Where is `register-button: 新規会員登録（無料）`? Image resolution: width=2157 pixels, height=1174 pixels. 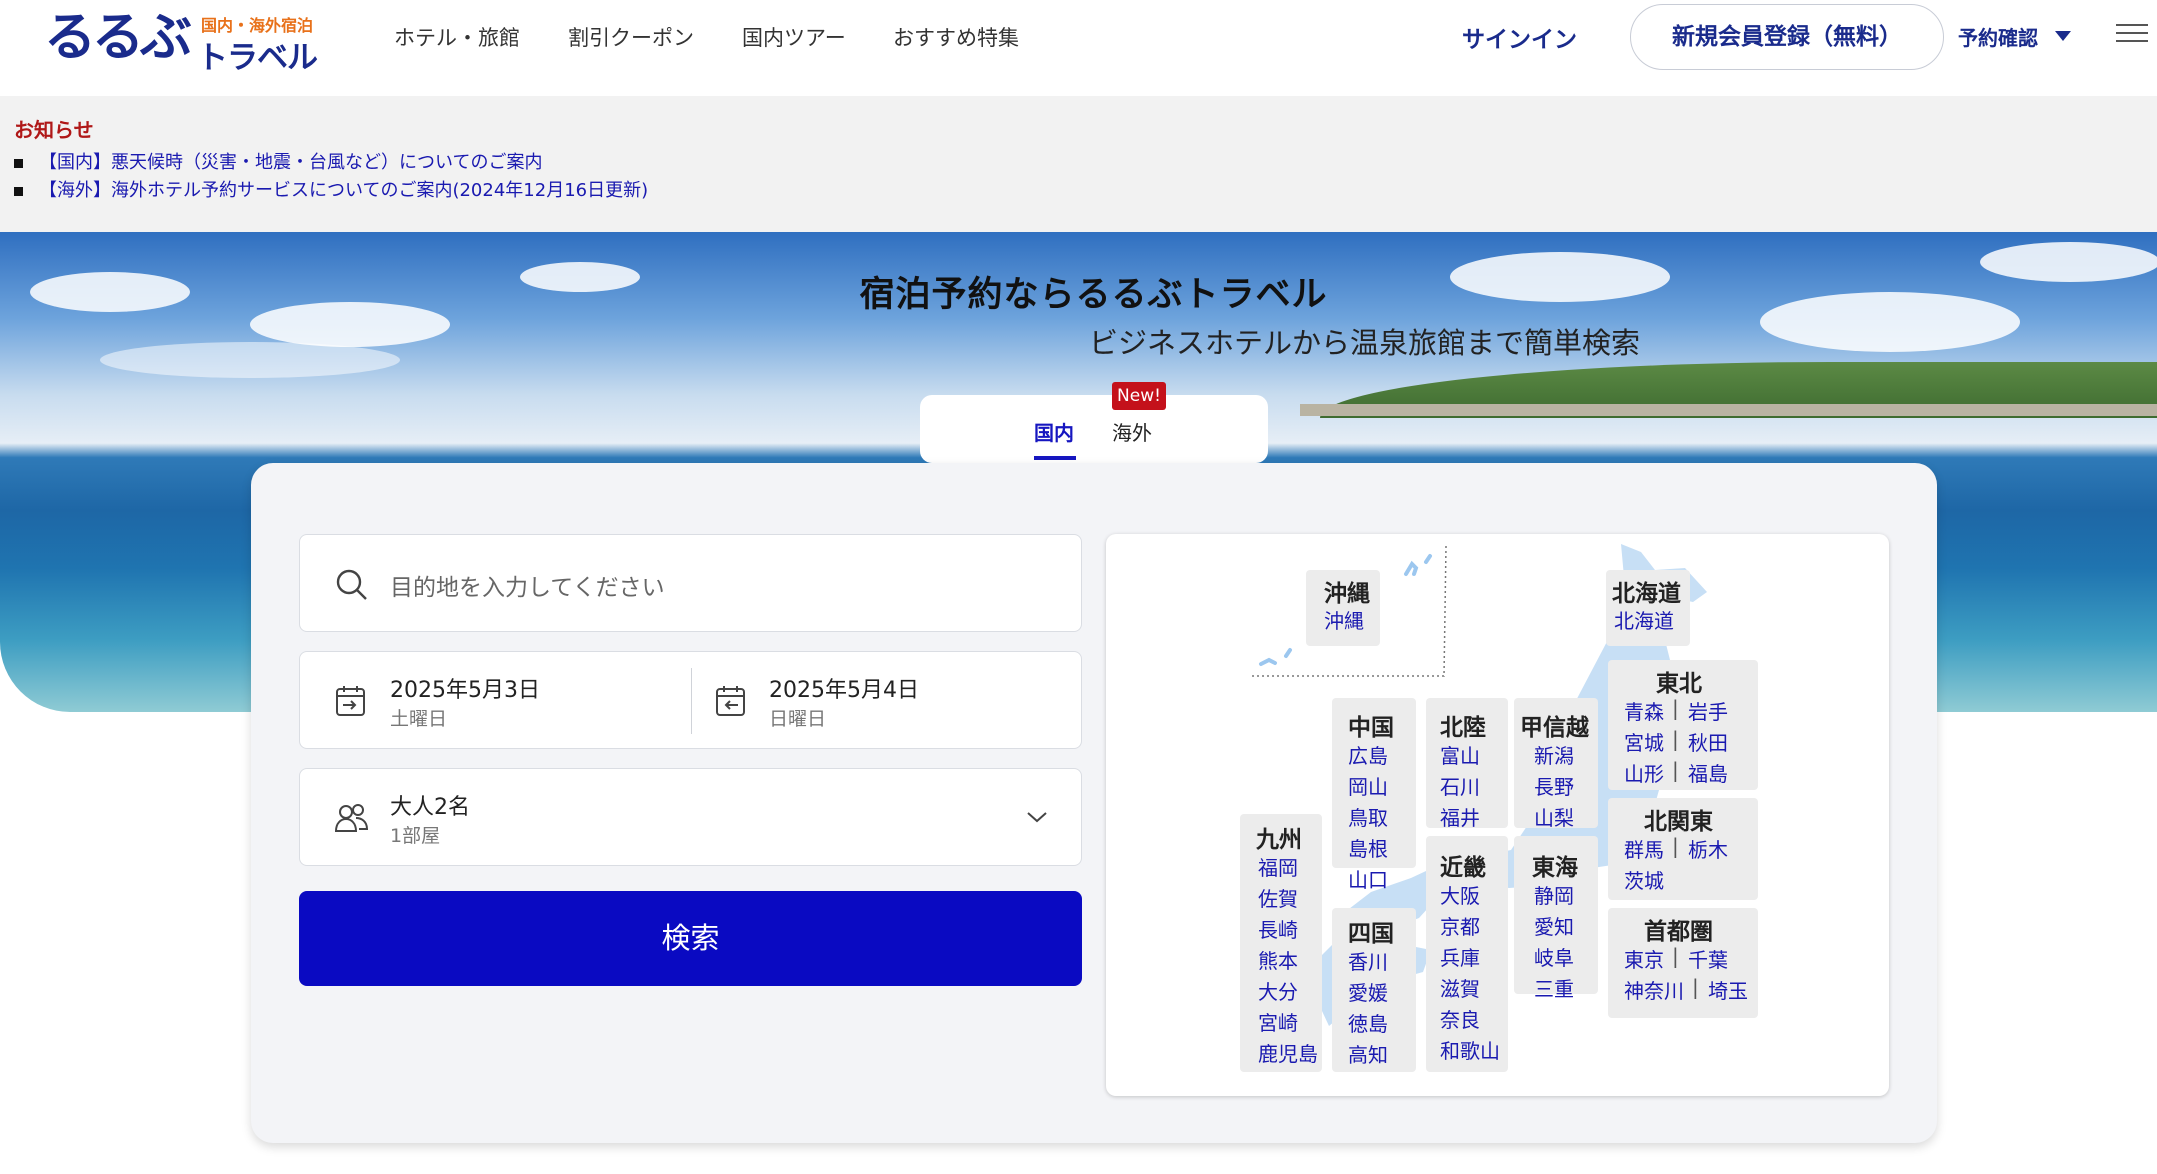
register-button: 新規会員登録（無料） is located at coordinates (1787, 37).